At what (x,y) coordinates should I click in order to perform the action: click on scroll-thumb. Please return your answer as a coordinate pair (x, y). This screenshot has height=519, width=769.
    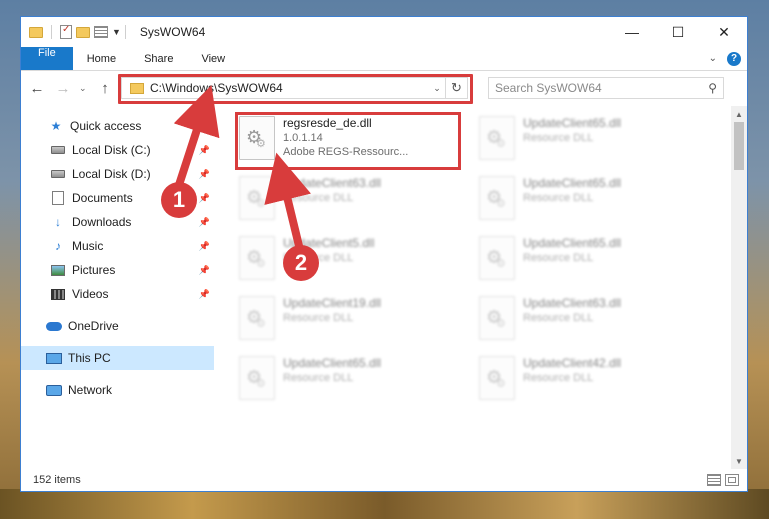
    Looking at the image, I should click on (739, 146).